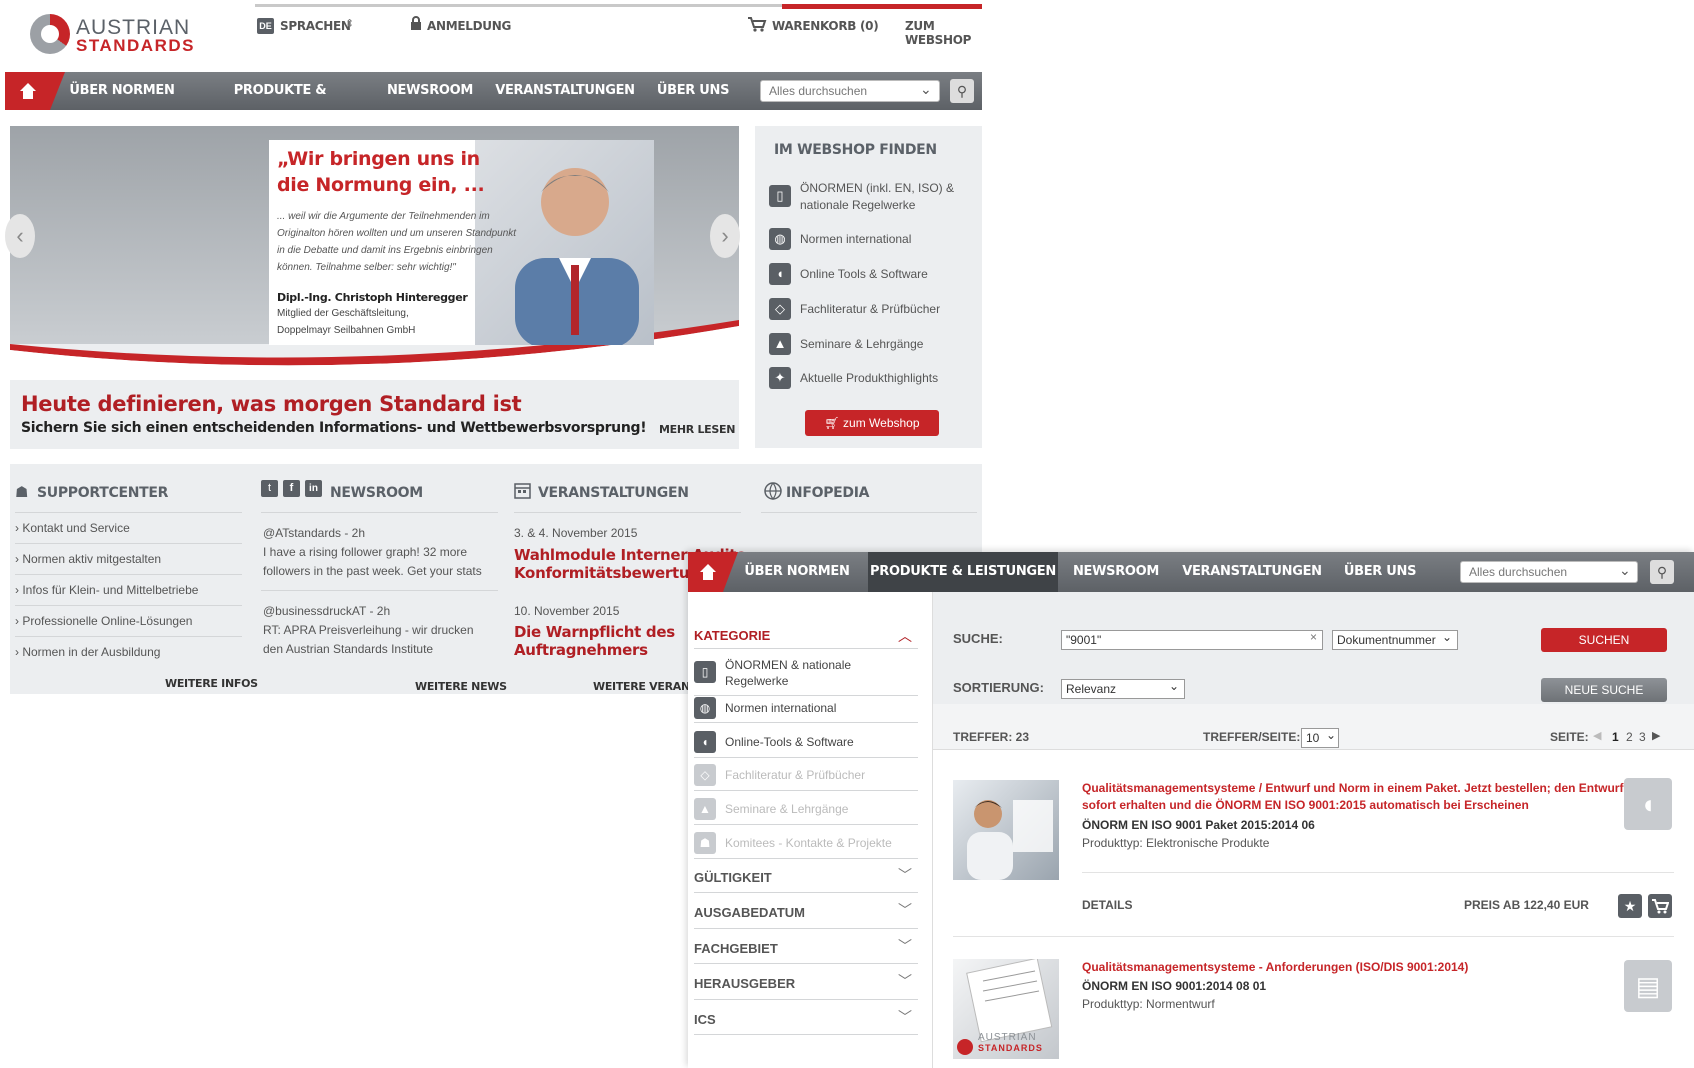 The height and width of the screenshot is (1068, 1694). Describe the element at coordinates (877, 188) in the screenshot. I see `webshop-item-oenormen: ÖNORMEN (inkl. EN, ISO) &` at that location.